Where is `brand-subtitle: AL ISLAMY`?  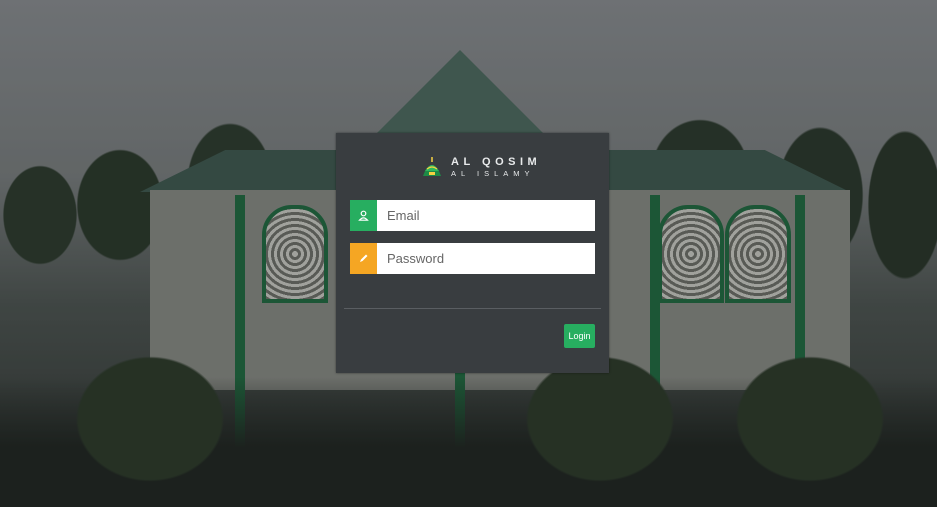
brand-subtitle: AL ISLAMY is located at coordinates (493, 173).